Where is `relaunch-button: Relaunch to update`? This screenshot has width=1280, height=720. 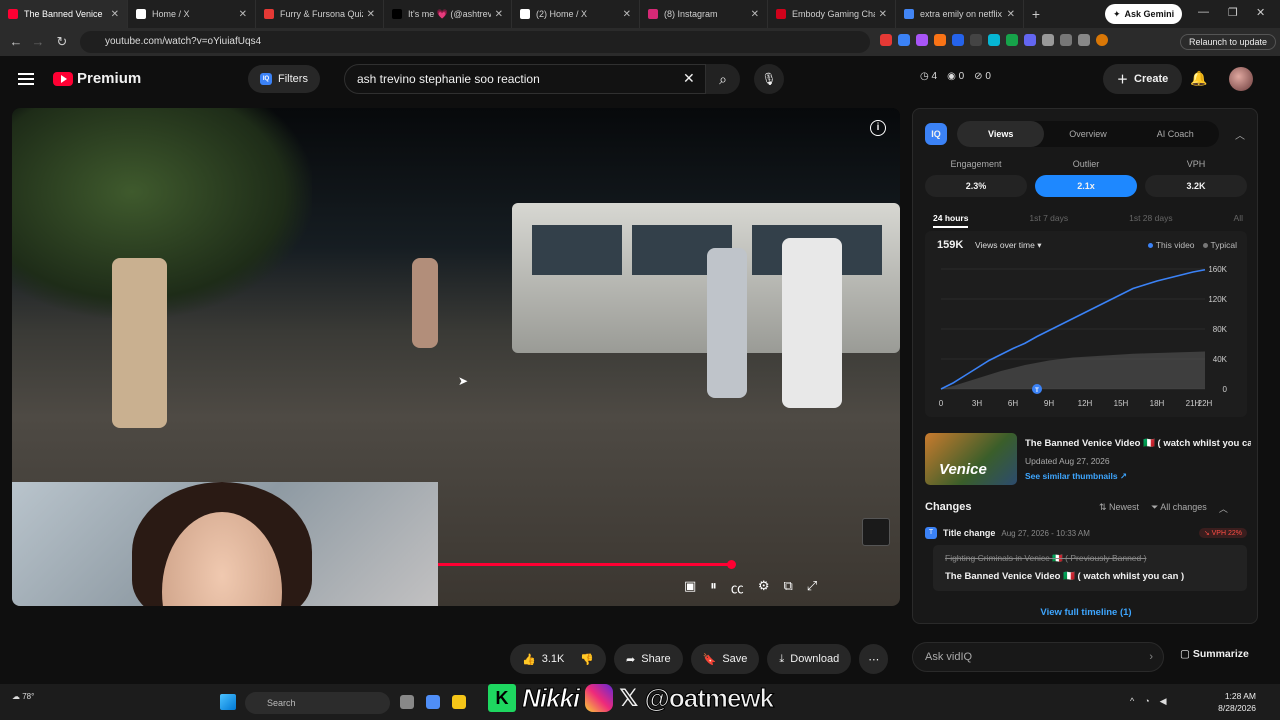 relaunch-button: Relaunch to update is located at coordinates (1228, 42).